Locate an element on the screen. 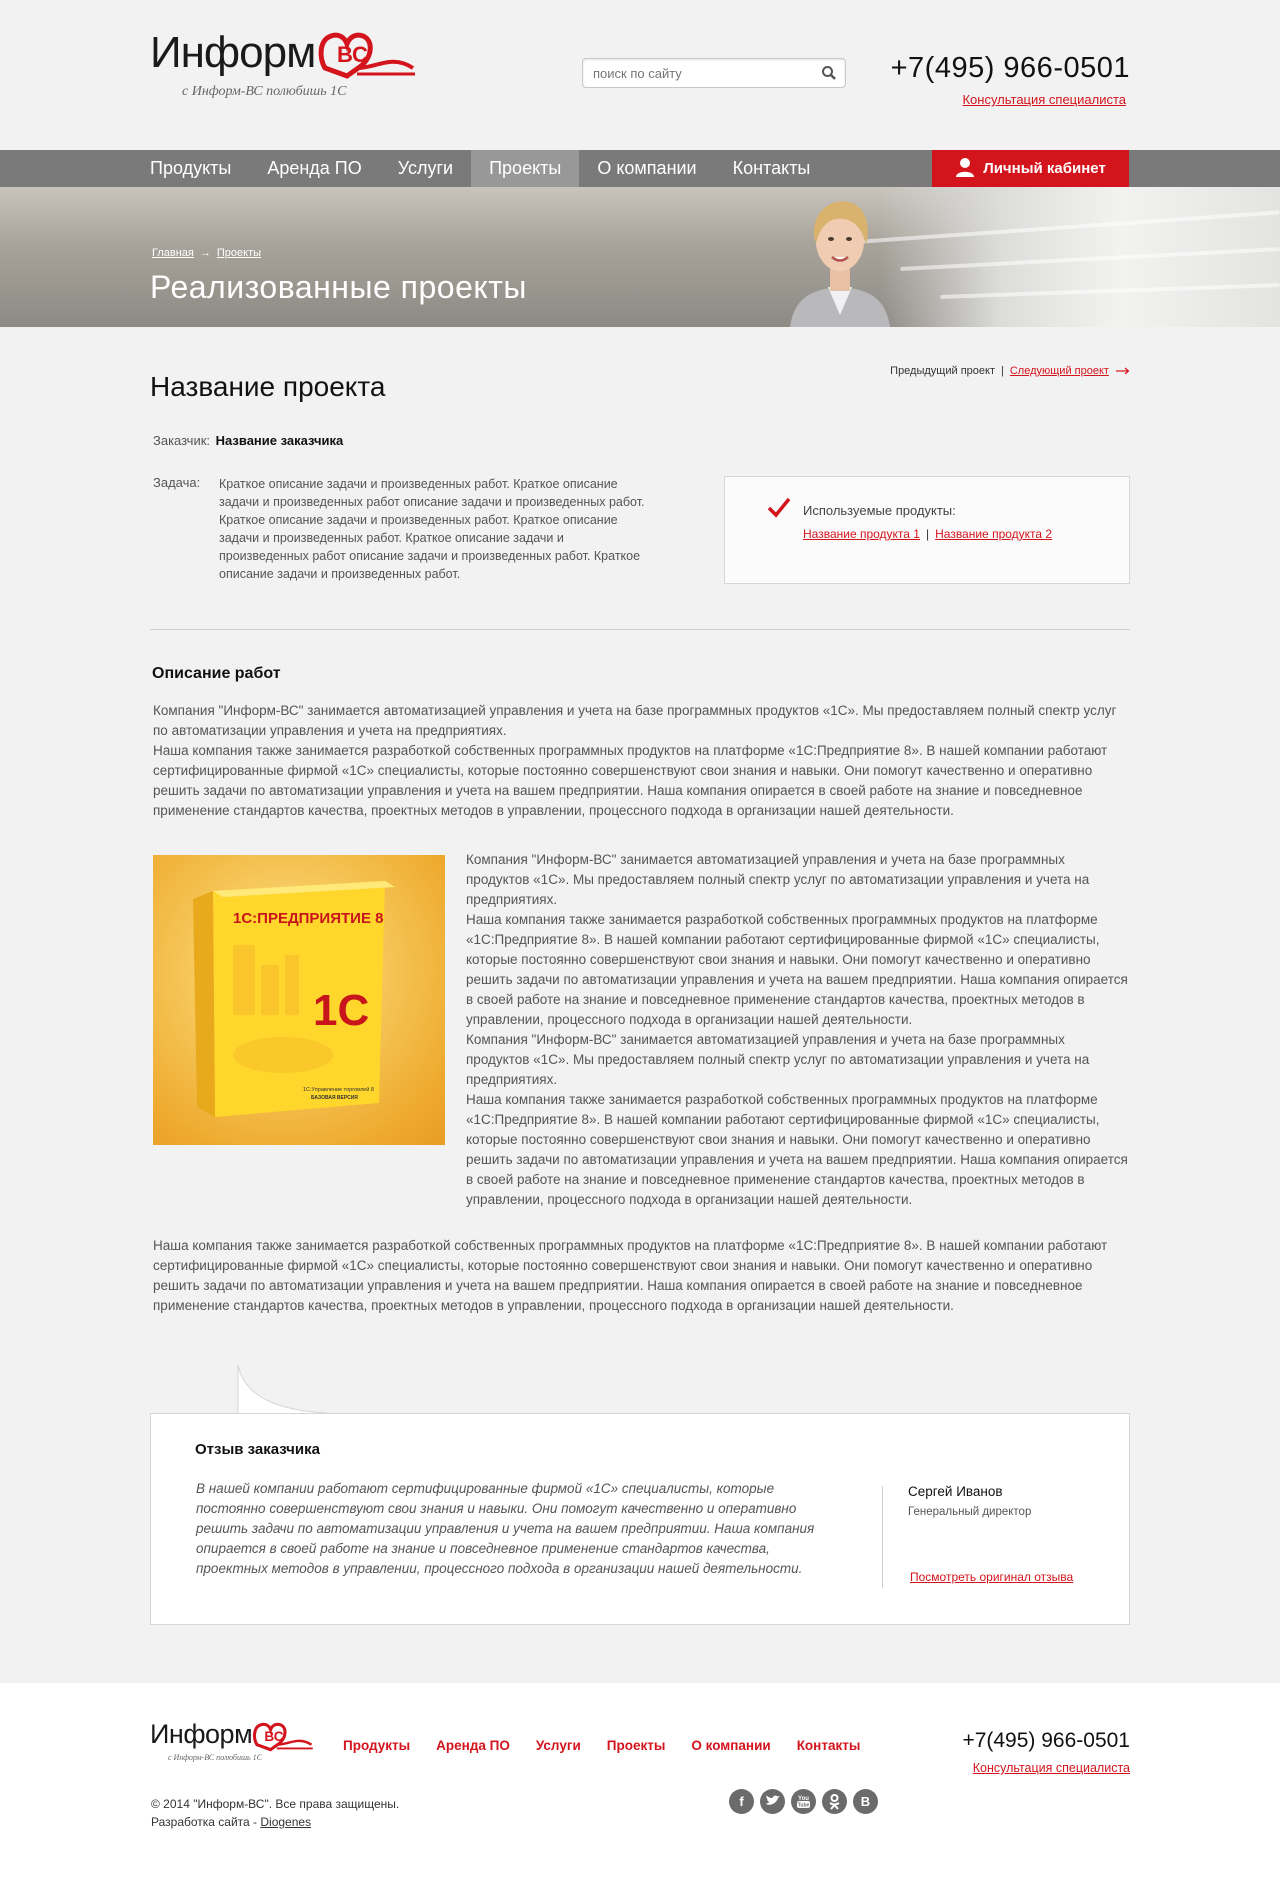 The image size is (1280, 1879). works-title: Описание работ is located at coordinates (216, 673).